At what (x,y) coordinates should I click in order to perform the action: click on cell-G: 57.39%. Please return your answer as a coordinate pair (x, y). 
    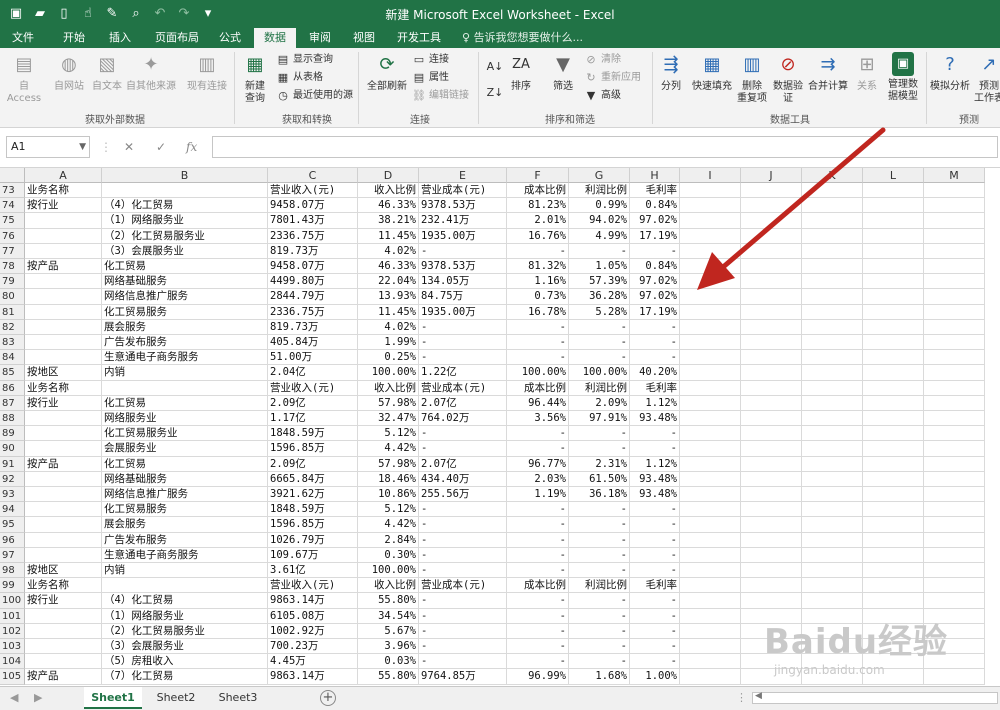
    Looking at the image, I should click on (599, 282).